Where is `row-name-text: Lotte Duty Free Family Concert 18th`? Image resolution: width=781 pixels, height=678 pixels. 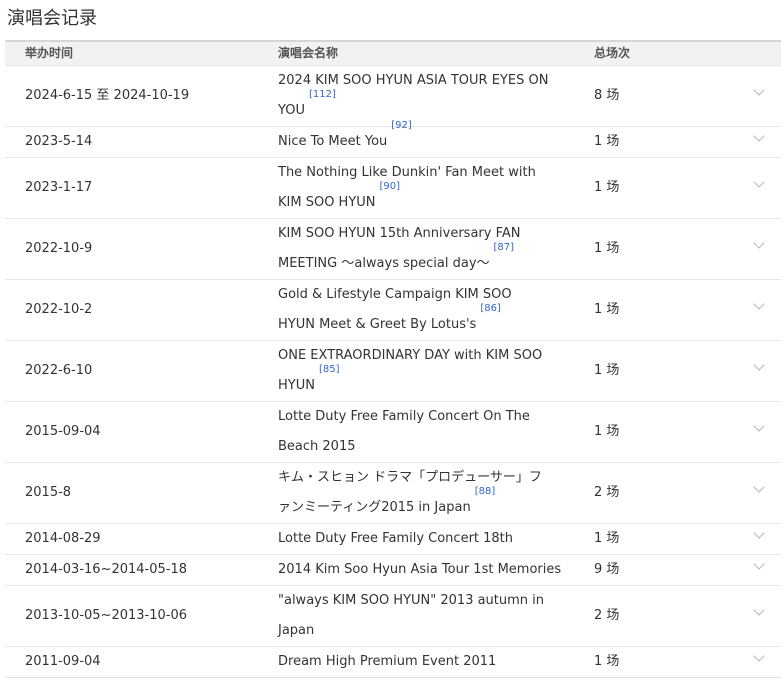 row-name-text: Lotte Duty Free Family Concert 18th is located at coordinates (396, 538).